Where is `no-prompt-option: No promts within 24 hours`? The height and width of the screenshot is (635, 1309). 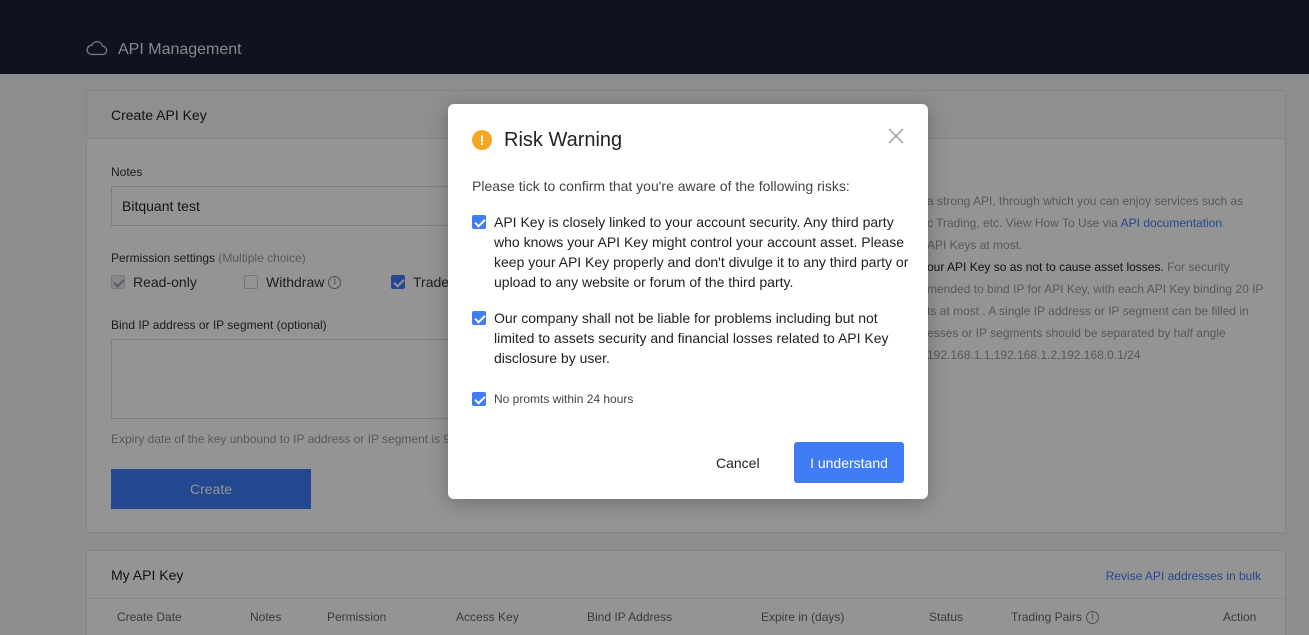 no-prompt-option: No promts within 24 hours is located at coordinates (552, 399).